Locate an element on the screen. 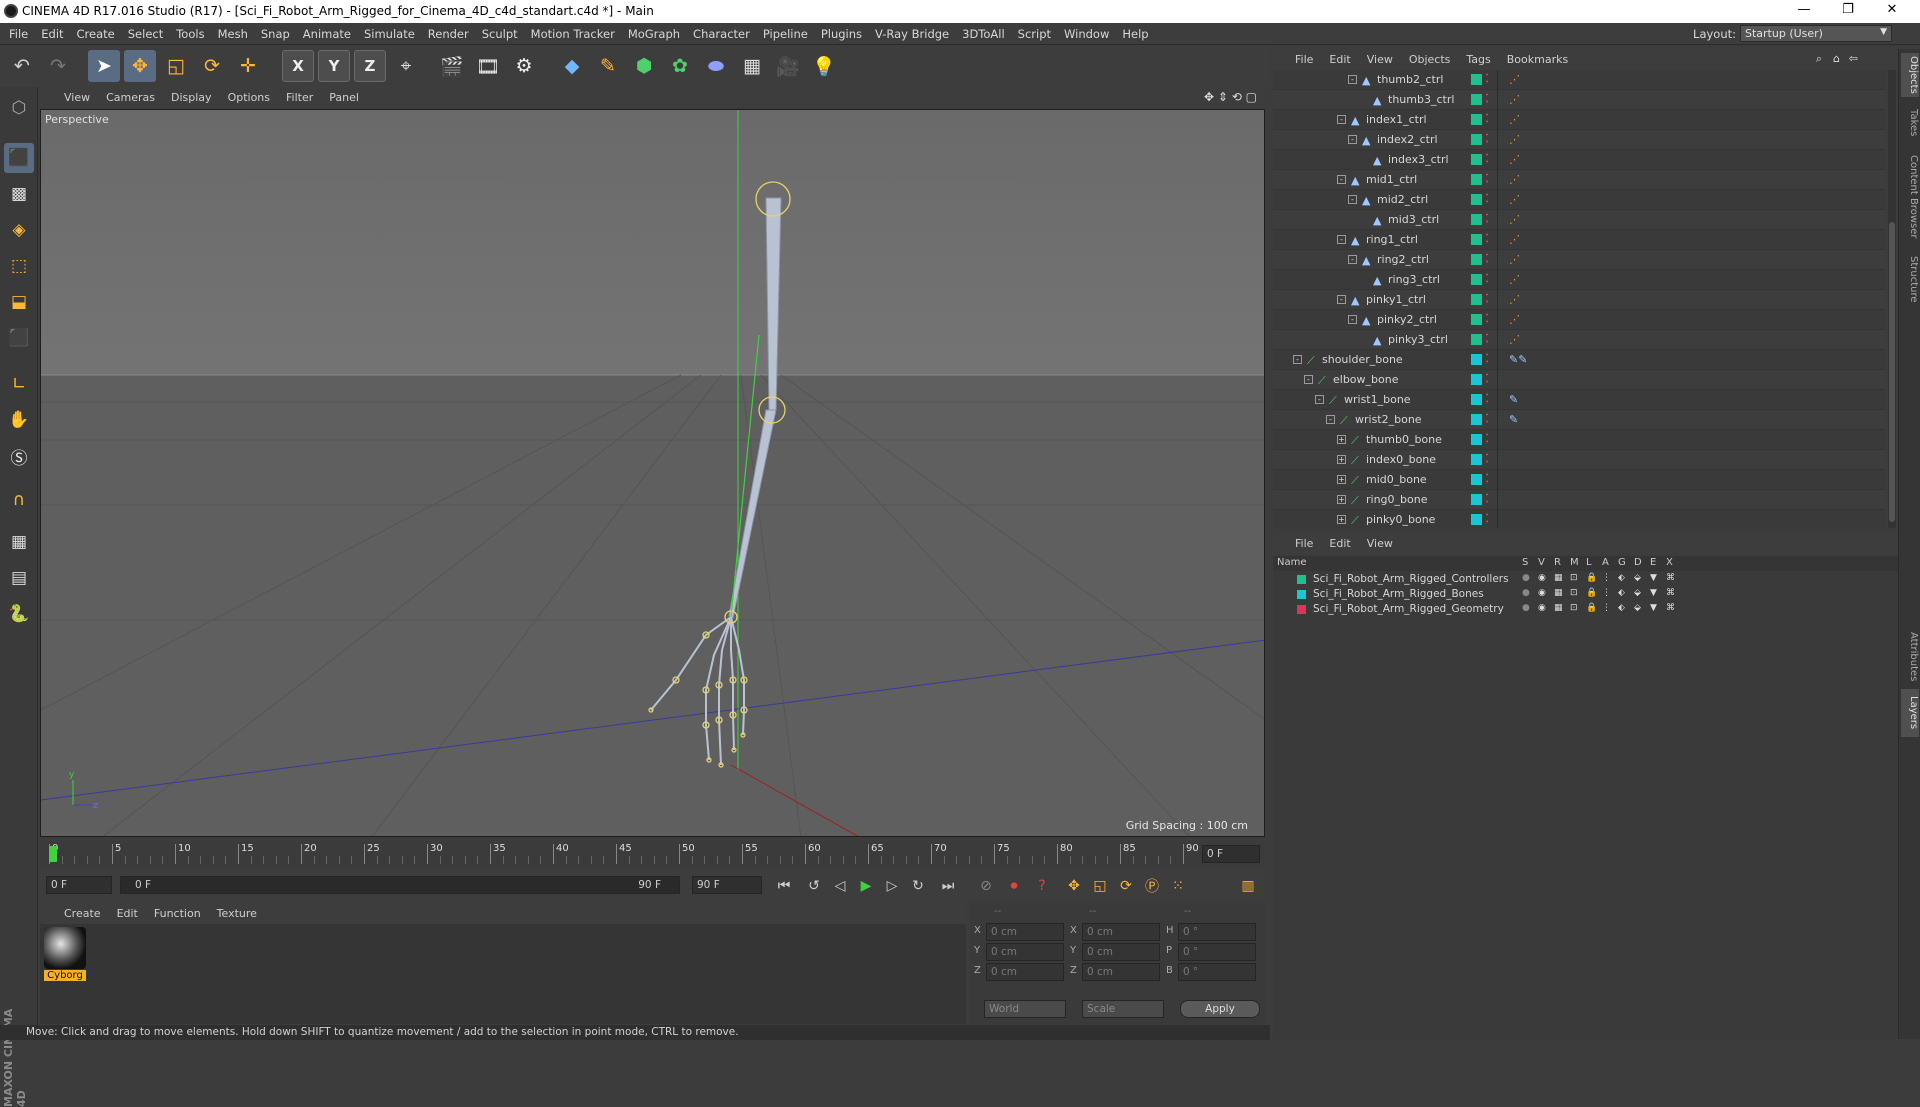 Image resolution: width=1920 pixels, height=1107 pixels. scrollbar-thumb is located at coordinates (1892, 372).